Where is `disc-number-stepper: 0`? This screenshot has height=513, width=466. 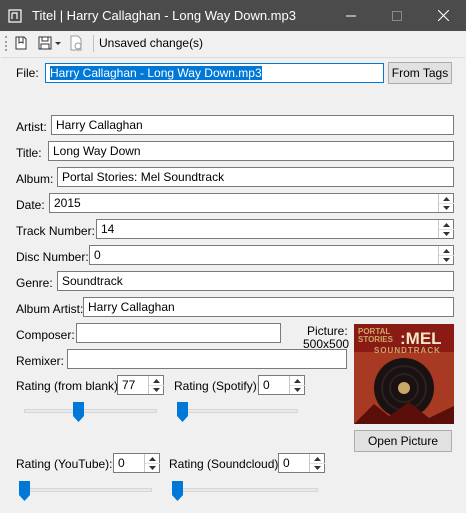
disc-number-stepper: 0 is located at coordinates (271, 255).